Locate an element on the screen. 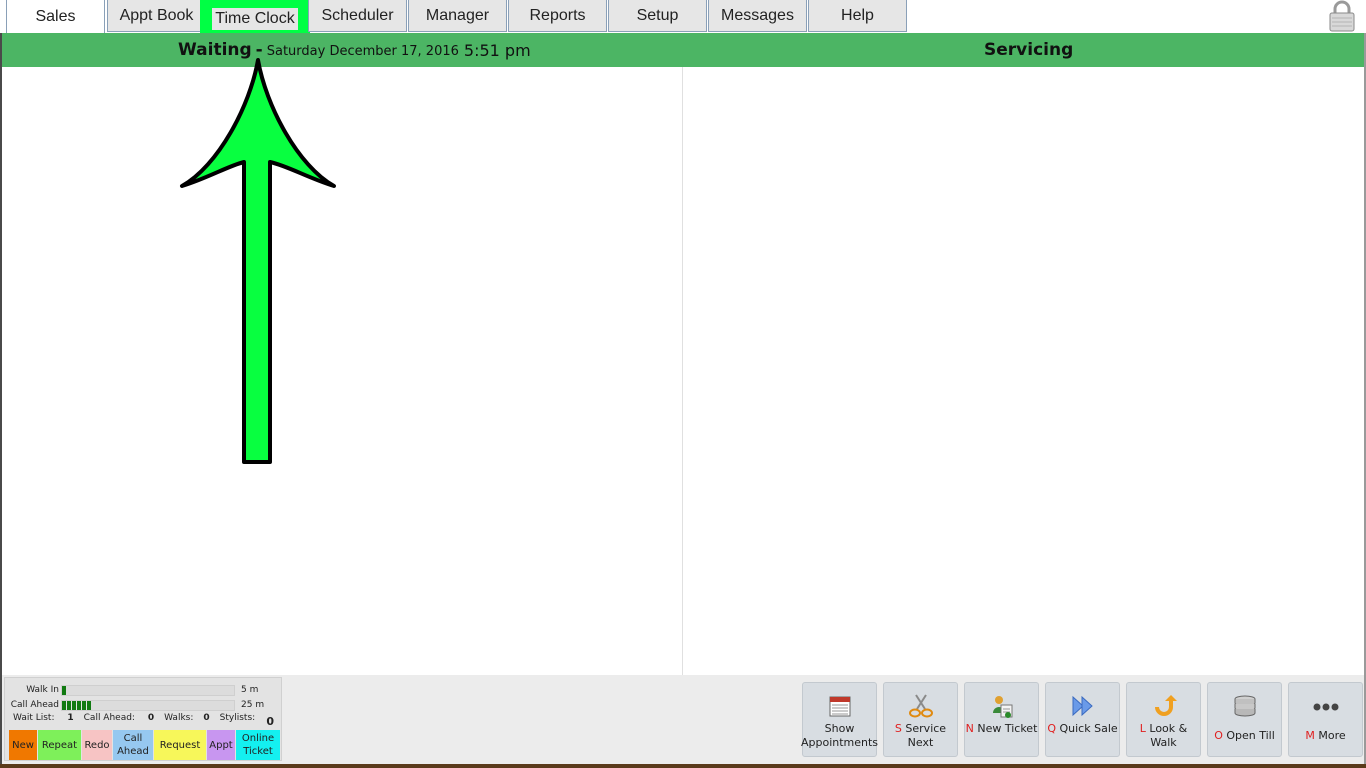 The image size is (1366, 768). legend-request: Request is located at coordinates (180, 745).